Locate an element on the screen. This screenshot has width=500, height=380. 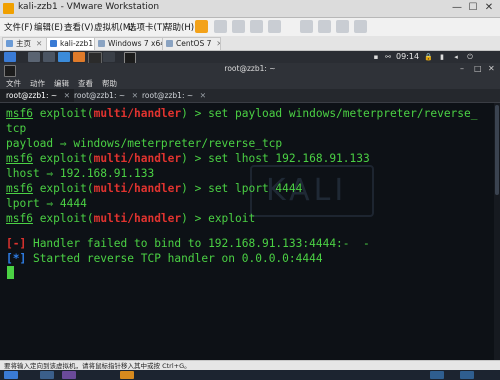
fullscreen-icon is located at coordinates (306, 26).